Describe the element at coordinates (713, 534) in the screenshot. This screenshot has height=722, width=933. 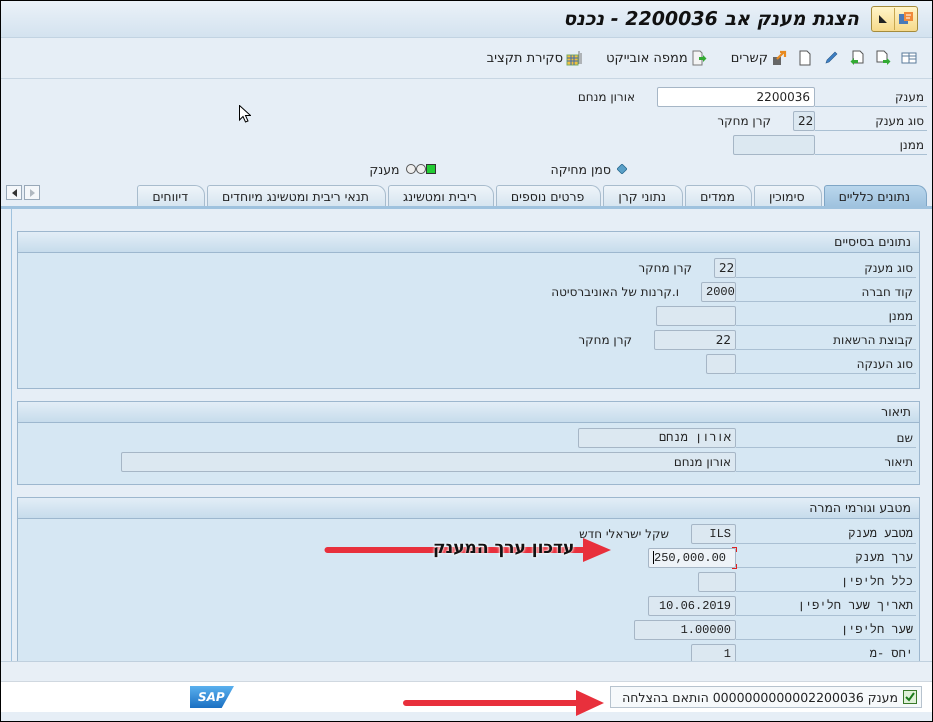
I see `input-field: ILS` at that location.